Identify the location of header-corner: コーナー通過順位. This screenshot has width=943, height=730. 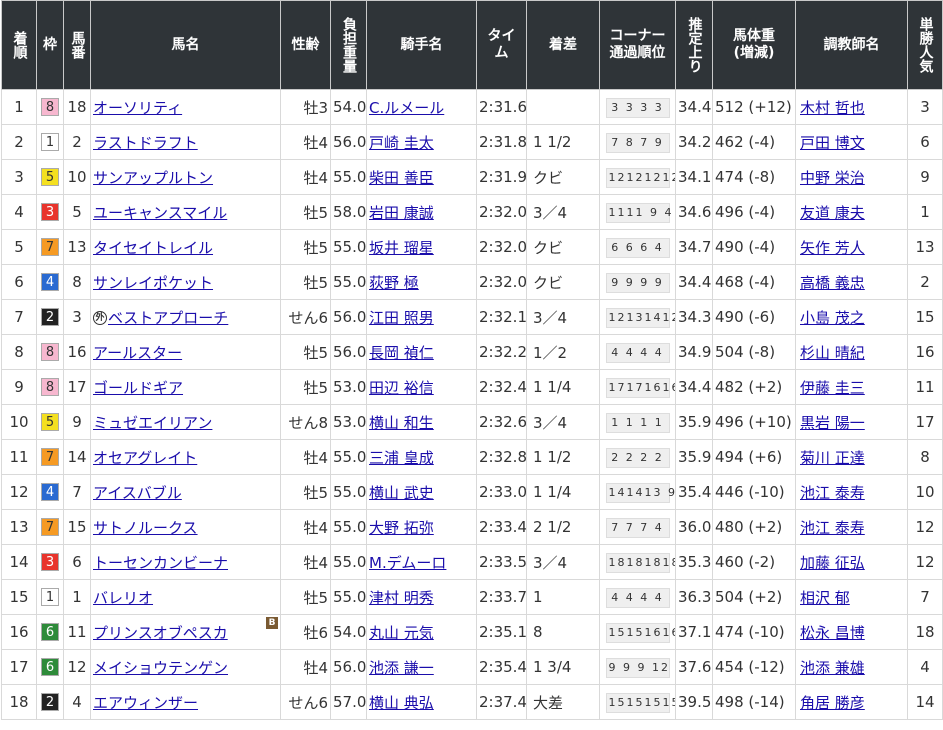
(637, 45).